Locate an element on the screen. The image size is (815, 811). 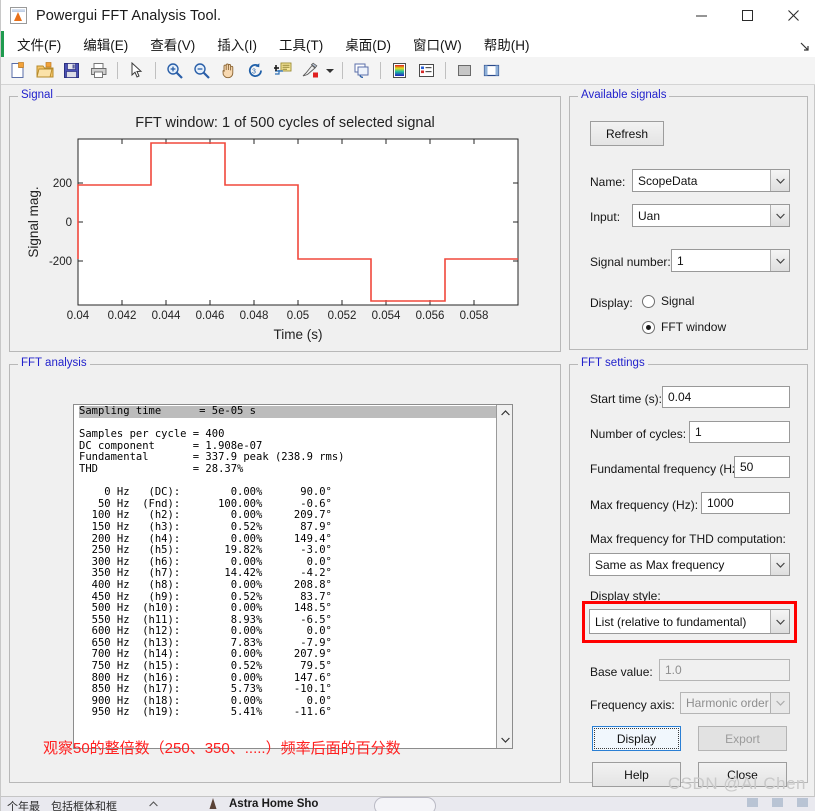
menu-help: 帮助(H) is located at coordinates (507, 44).